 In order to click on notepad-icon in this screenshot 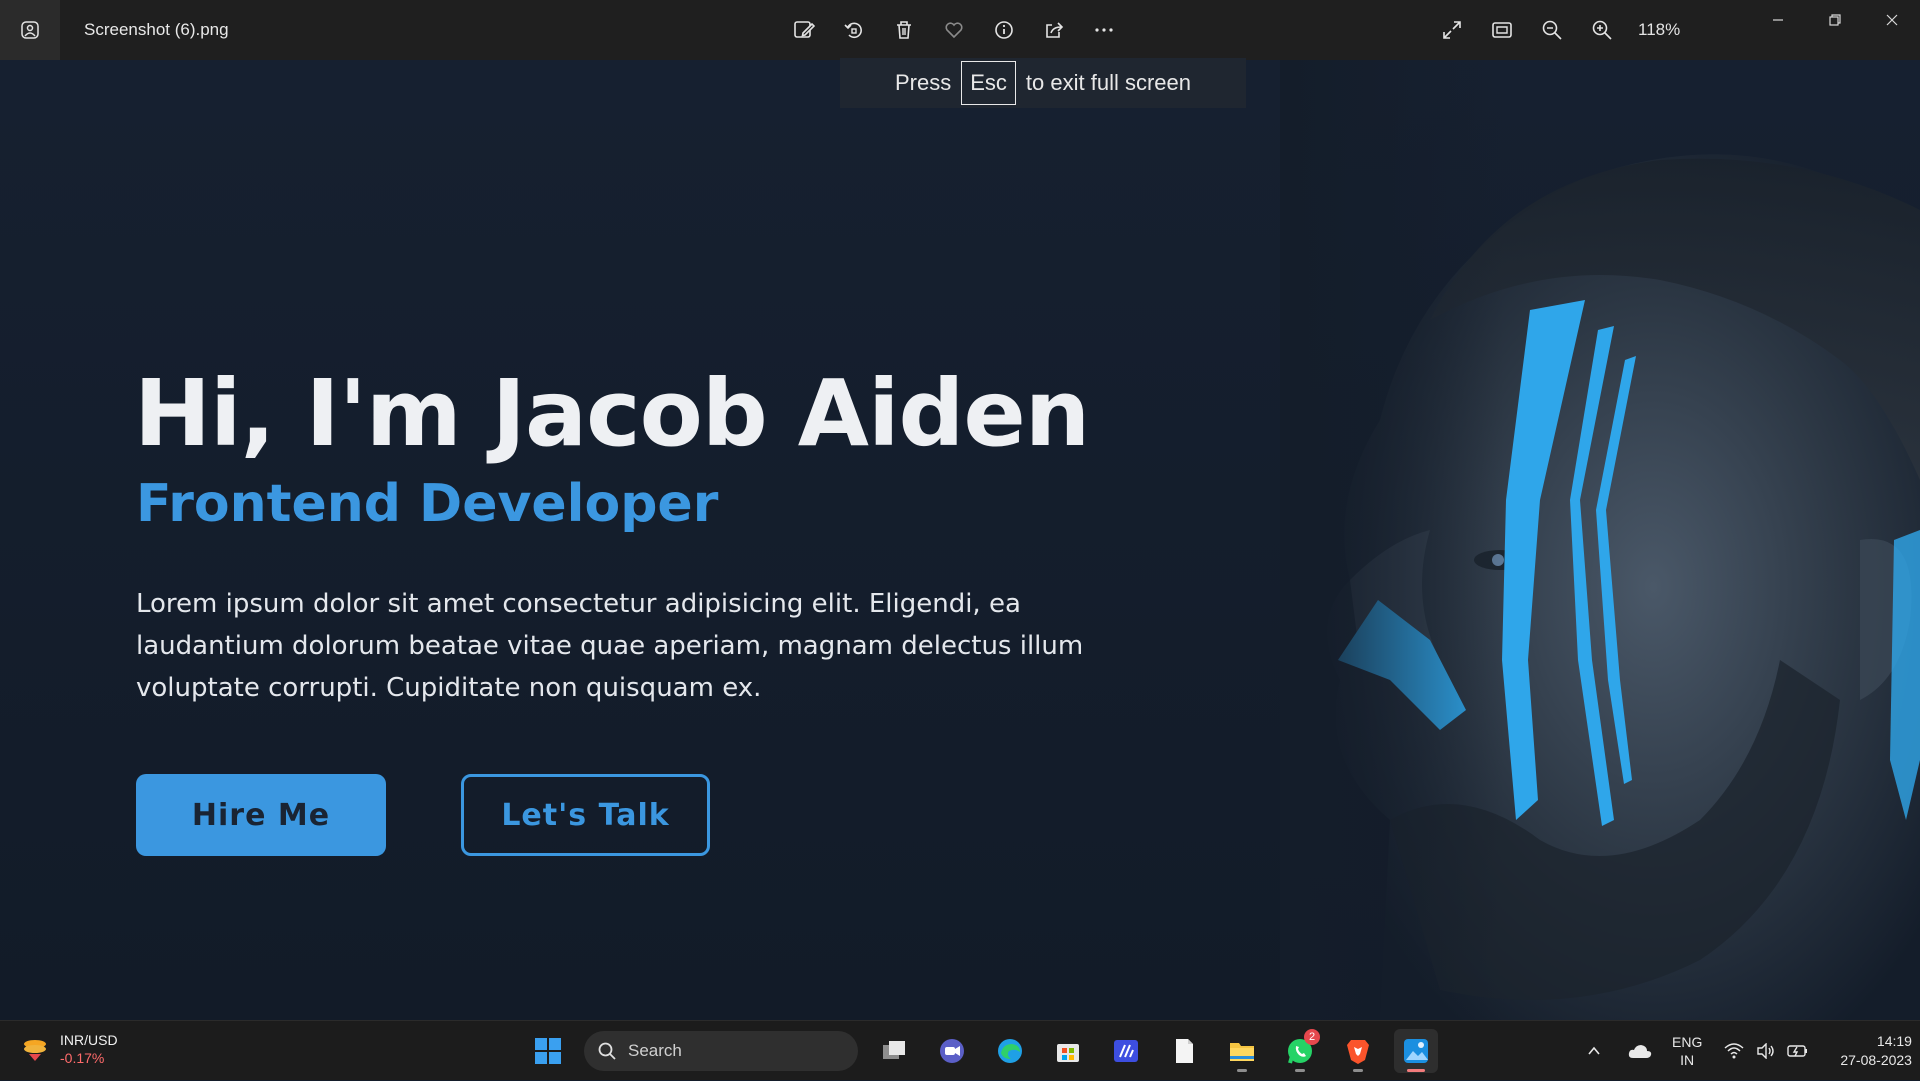, I will do `click(1184, 1051)`.